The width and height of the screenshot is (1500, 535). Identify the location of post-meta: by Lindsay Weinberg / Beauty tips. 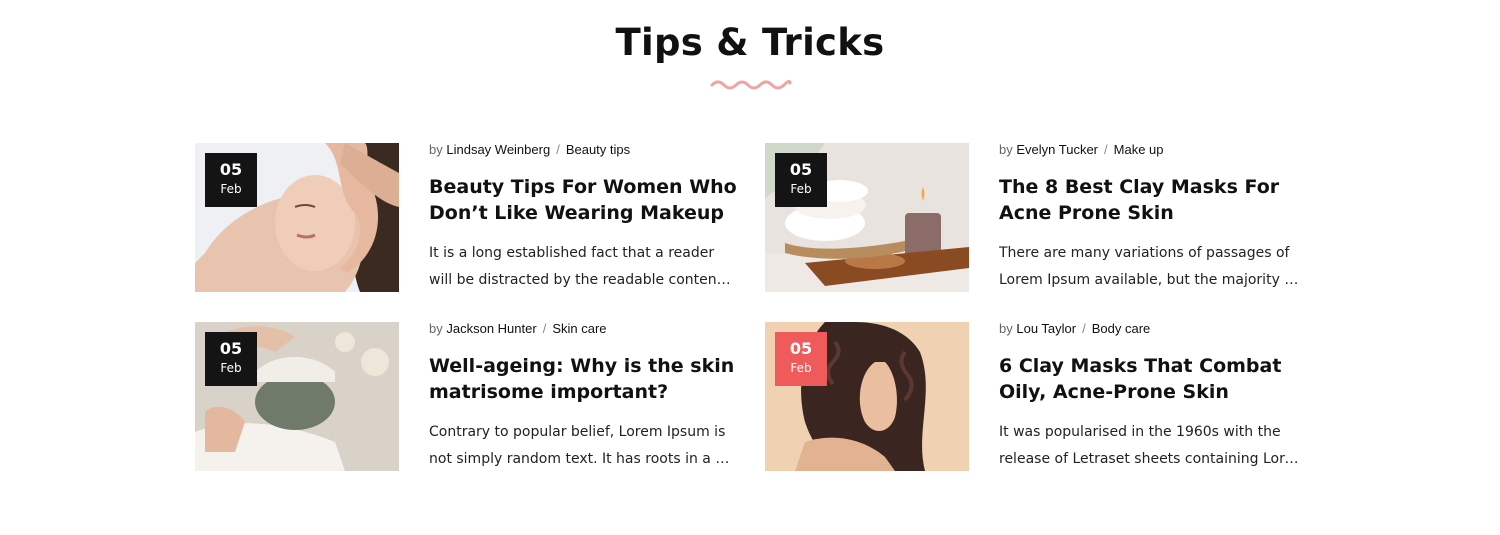
(584, 150).